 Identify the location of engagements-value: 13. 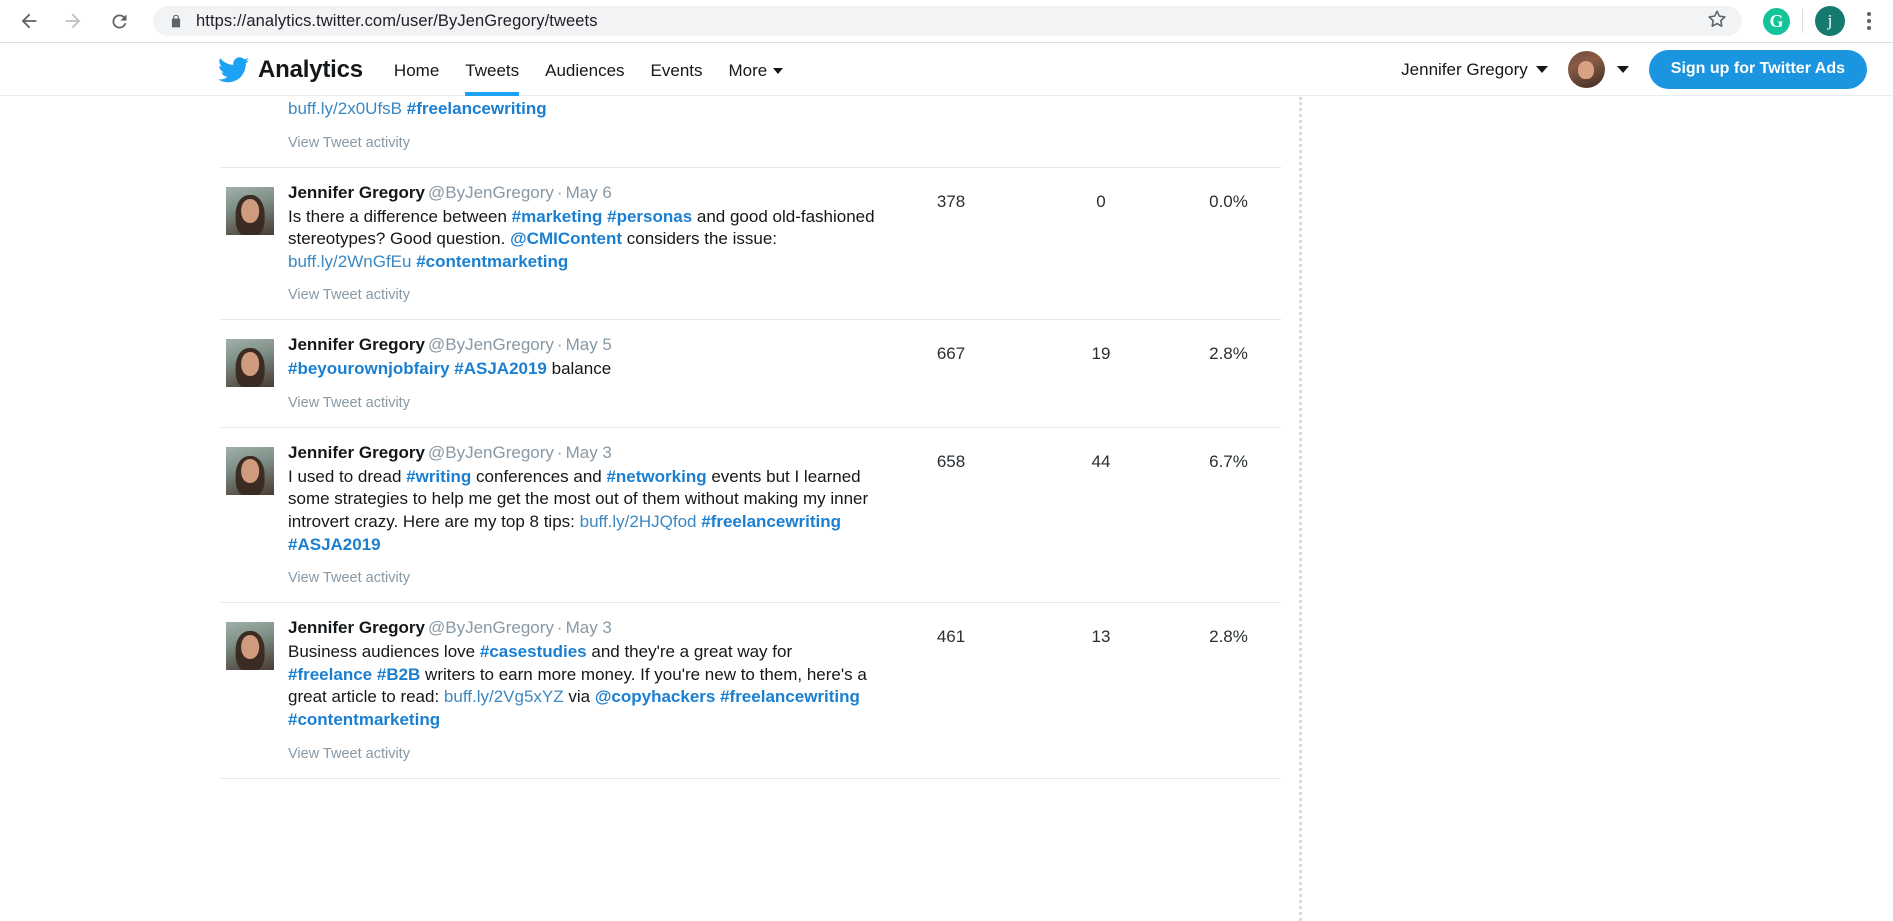
(1101, 637).